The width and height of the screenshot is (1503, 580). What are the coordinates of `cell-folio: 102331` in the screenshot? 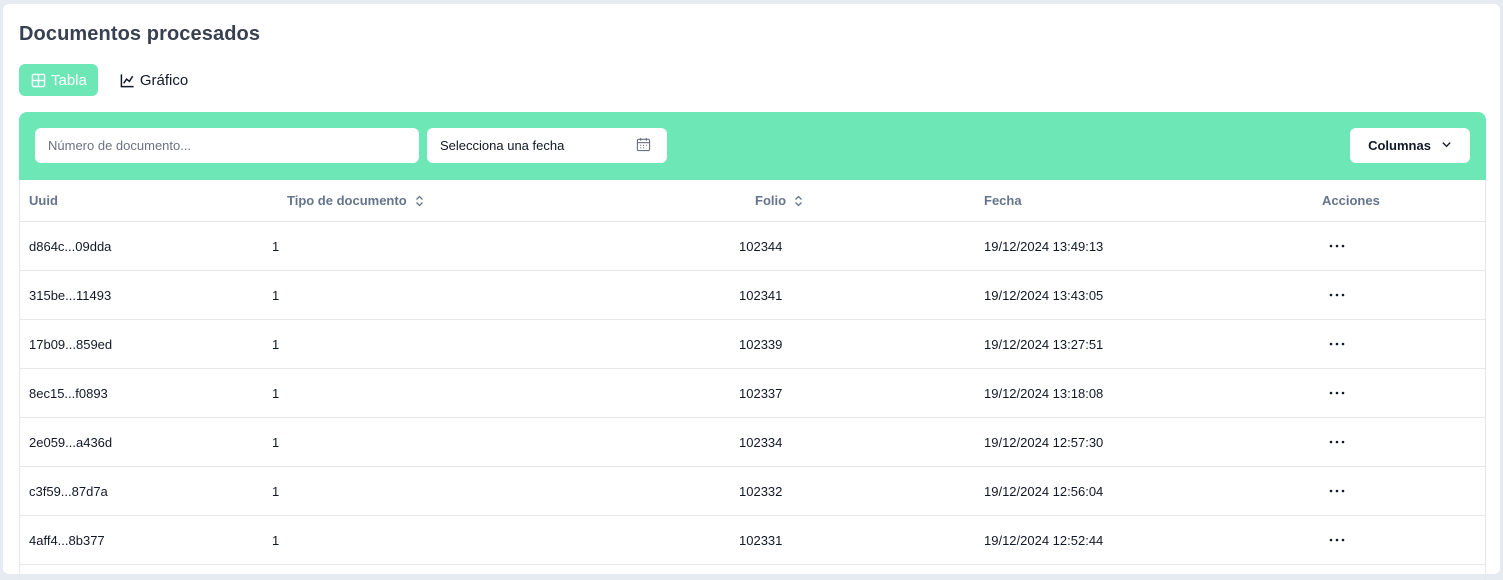 It's located at (761, 540).